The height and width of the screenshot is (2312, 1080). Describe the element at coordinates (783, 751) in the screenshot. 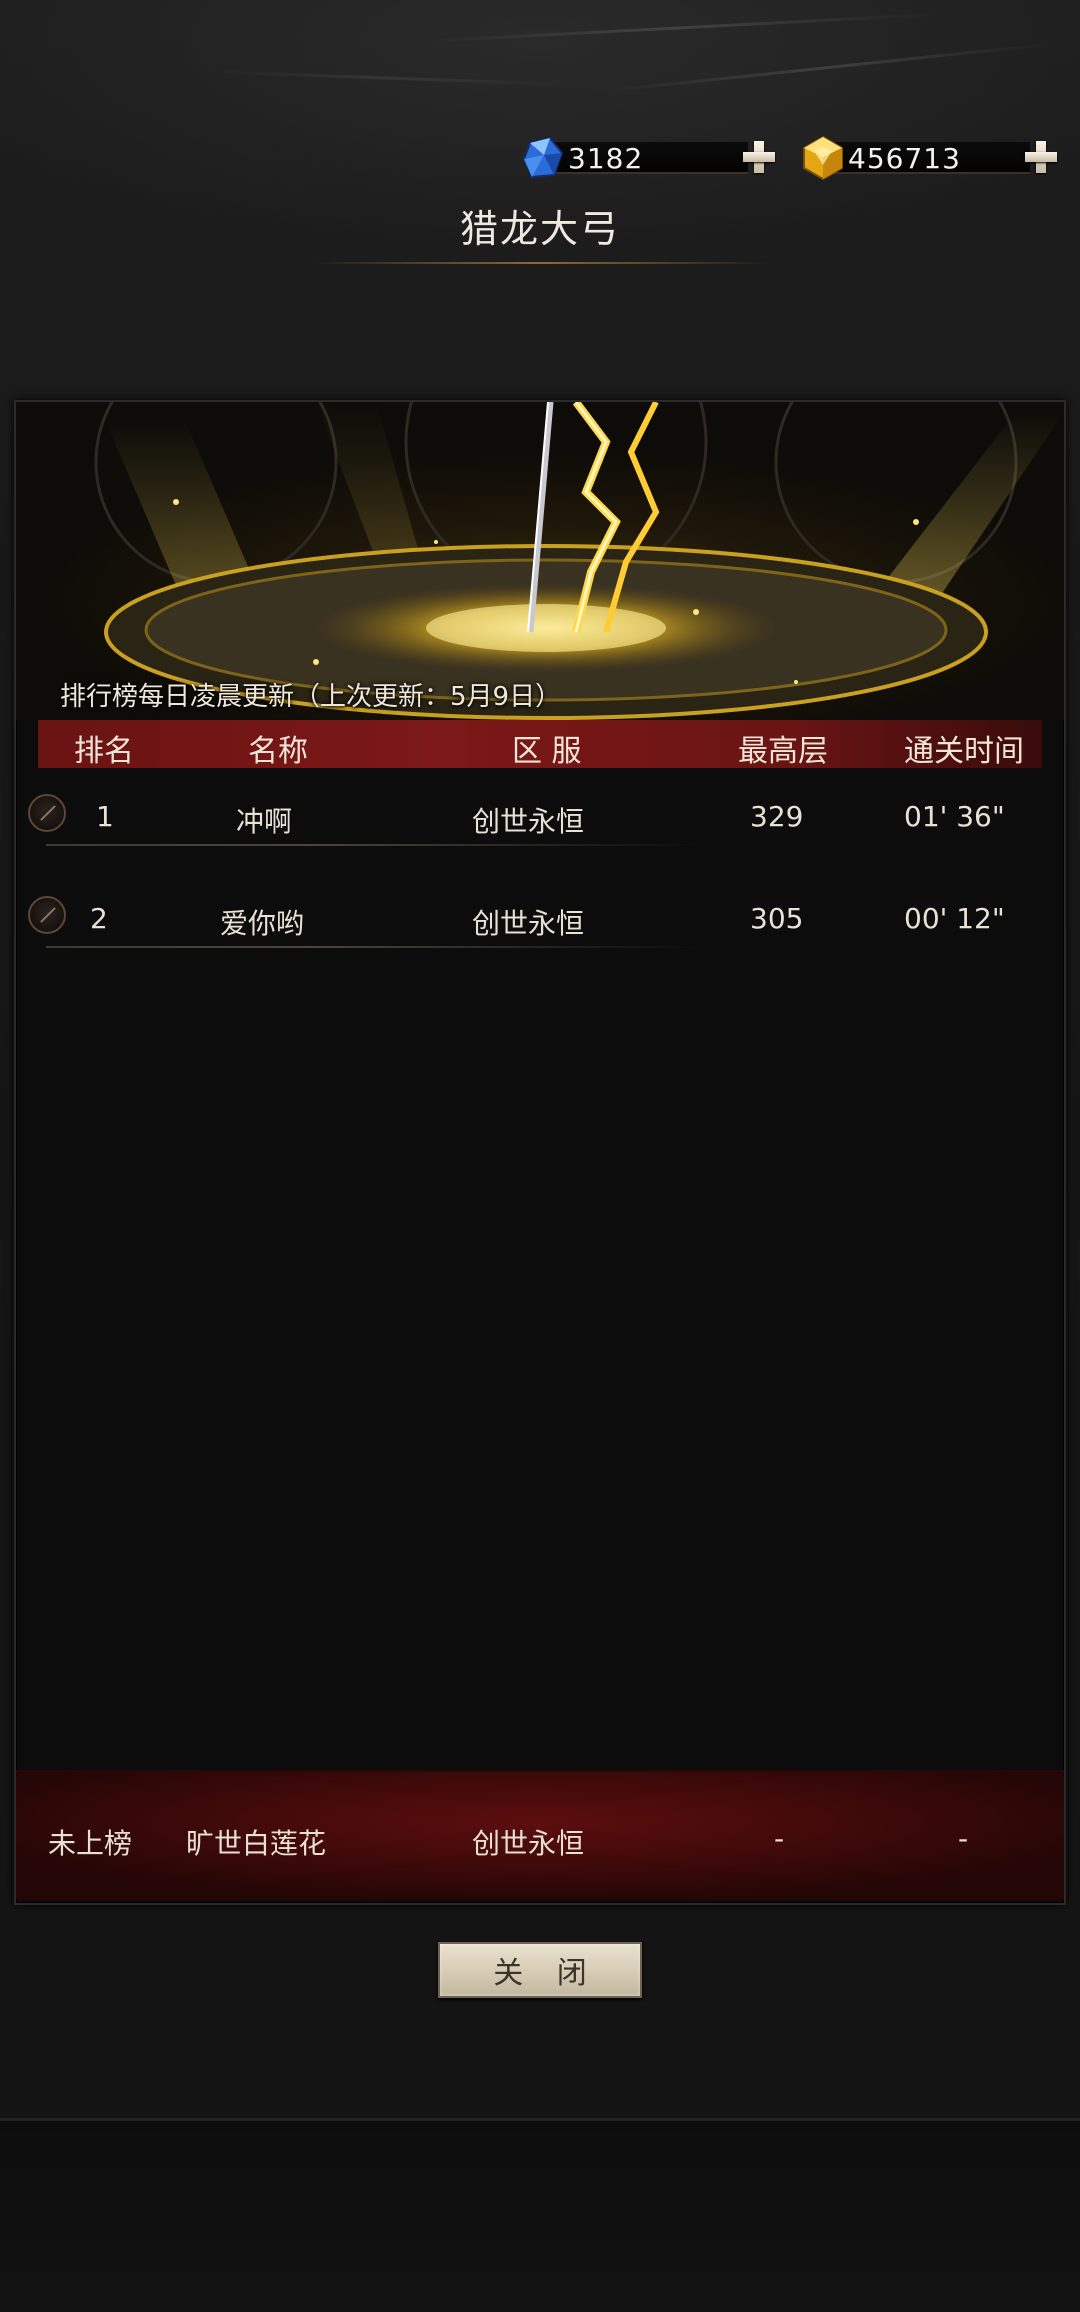

I see `header-floor: 最高层` at that location.